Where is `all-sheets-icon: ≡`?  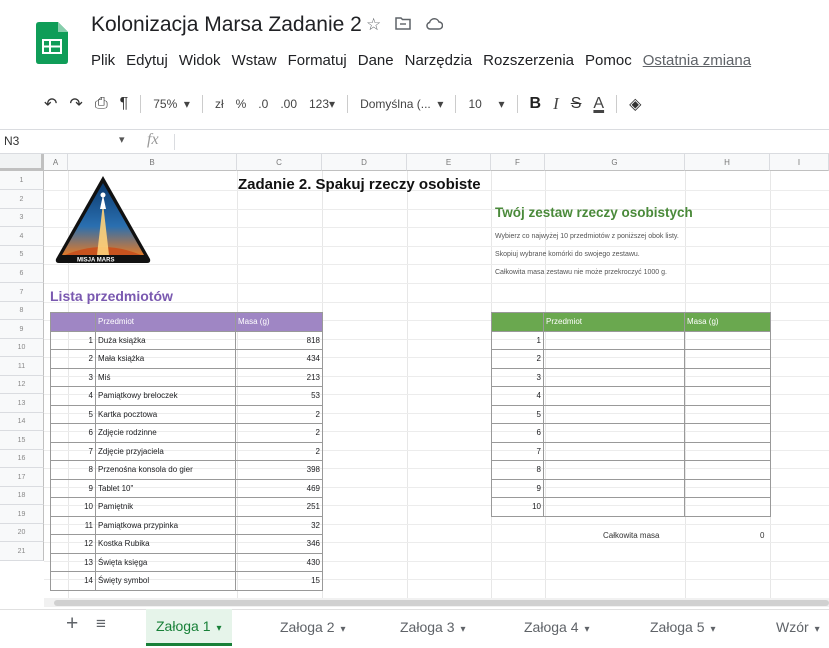 all-sheets-icon: ≡ is located at coordinates (101, 624).